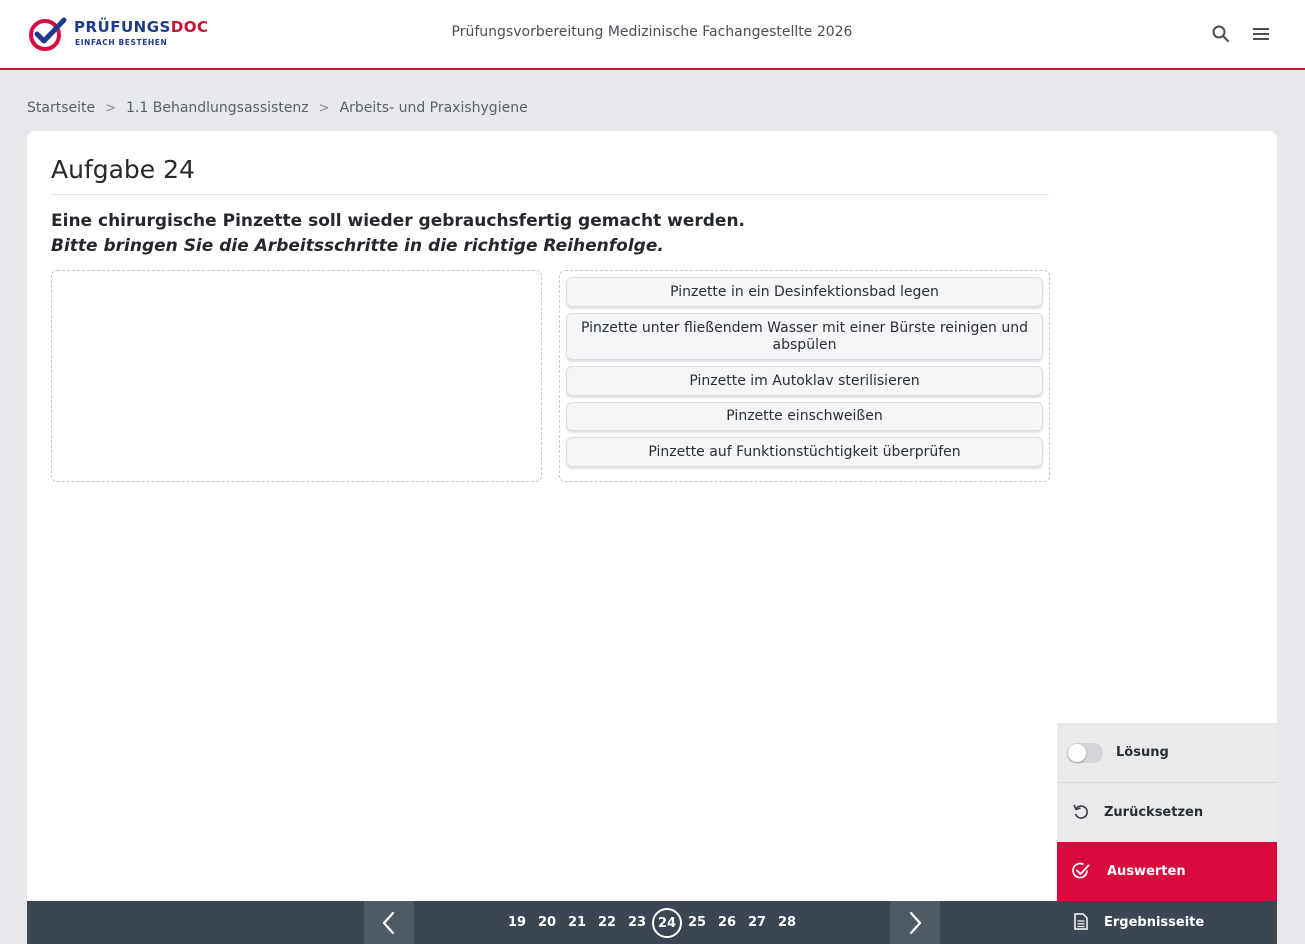 The height and width of the screenshot is (944, 1305). What do you see at coordinates (1261, 34) in the screenshot?
I see `menu-icon` at bounding box center [1261, 34].